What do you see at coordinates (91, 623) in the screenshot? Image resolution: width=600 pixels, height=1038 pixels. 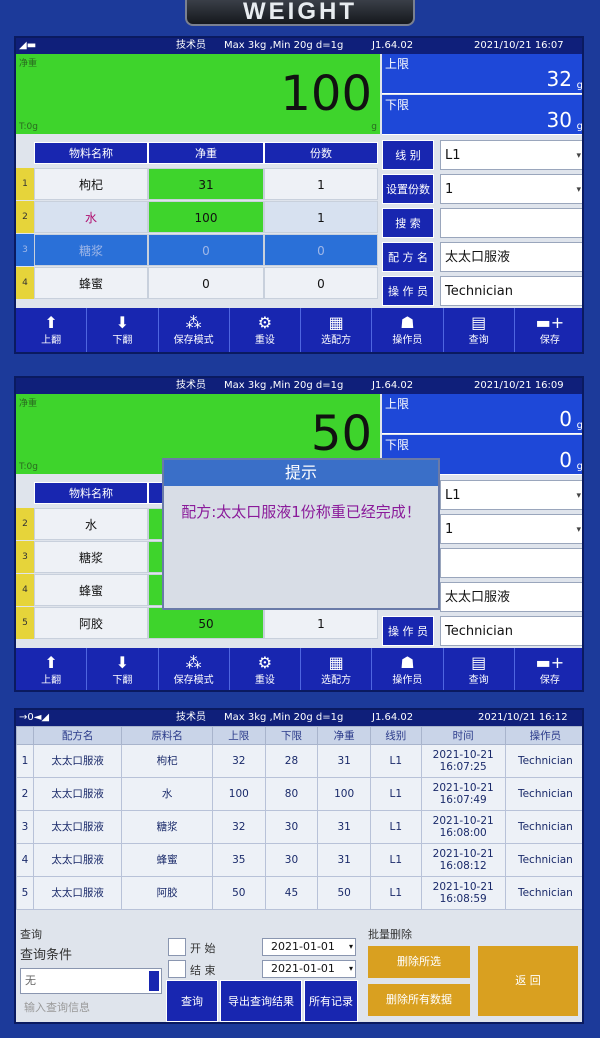 I see `table-cell: 阿胶` at bounding box center [91, 623].